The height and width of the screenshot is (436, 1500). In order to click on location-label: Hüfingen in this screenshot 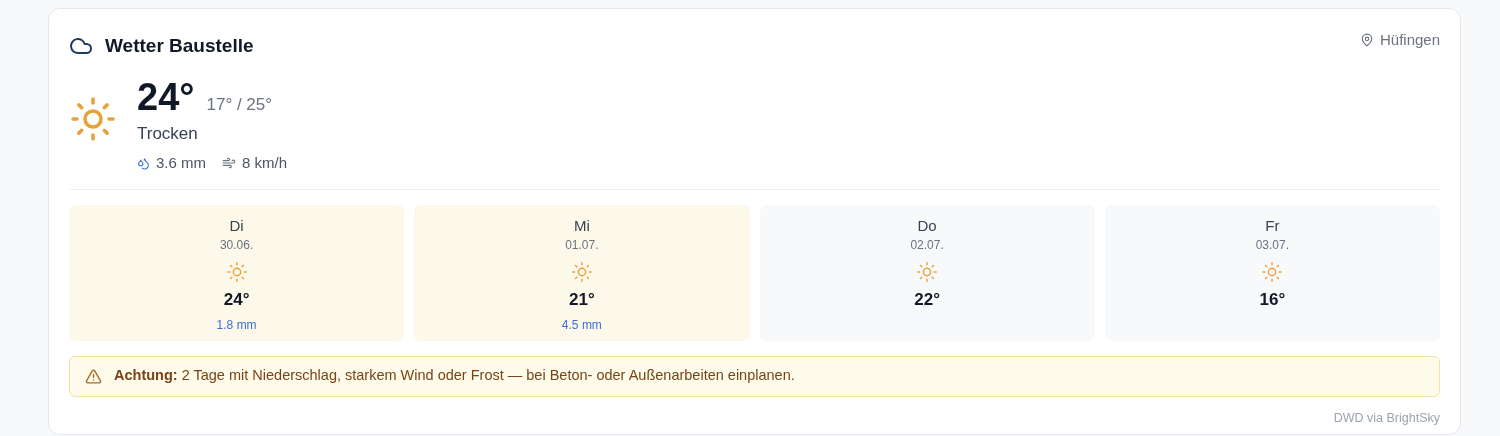, I will do `click(1409, 40)`.